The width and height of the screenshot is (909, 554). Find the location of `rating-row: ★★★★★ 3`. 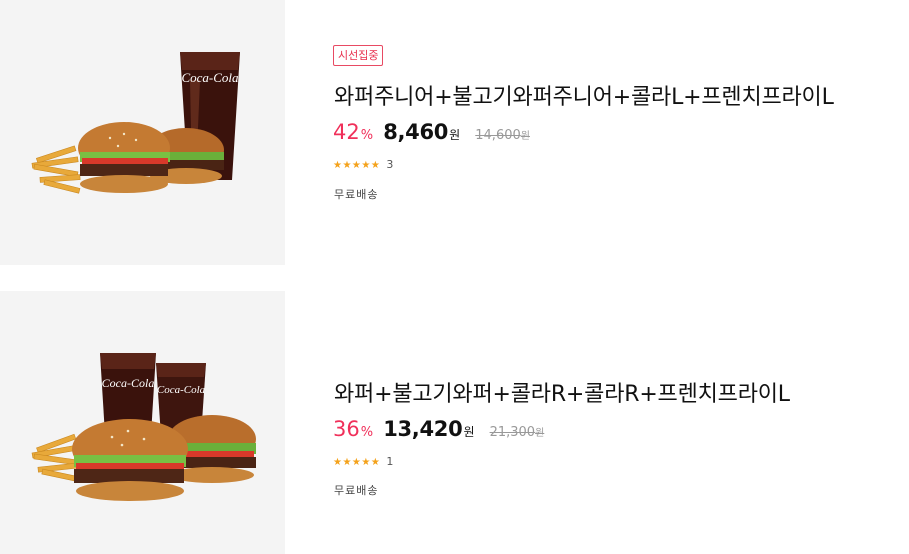

rating-row: ★★★★★ 3 is located at coordinates (363, 164).